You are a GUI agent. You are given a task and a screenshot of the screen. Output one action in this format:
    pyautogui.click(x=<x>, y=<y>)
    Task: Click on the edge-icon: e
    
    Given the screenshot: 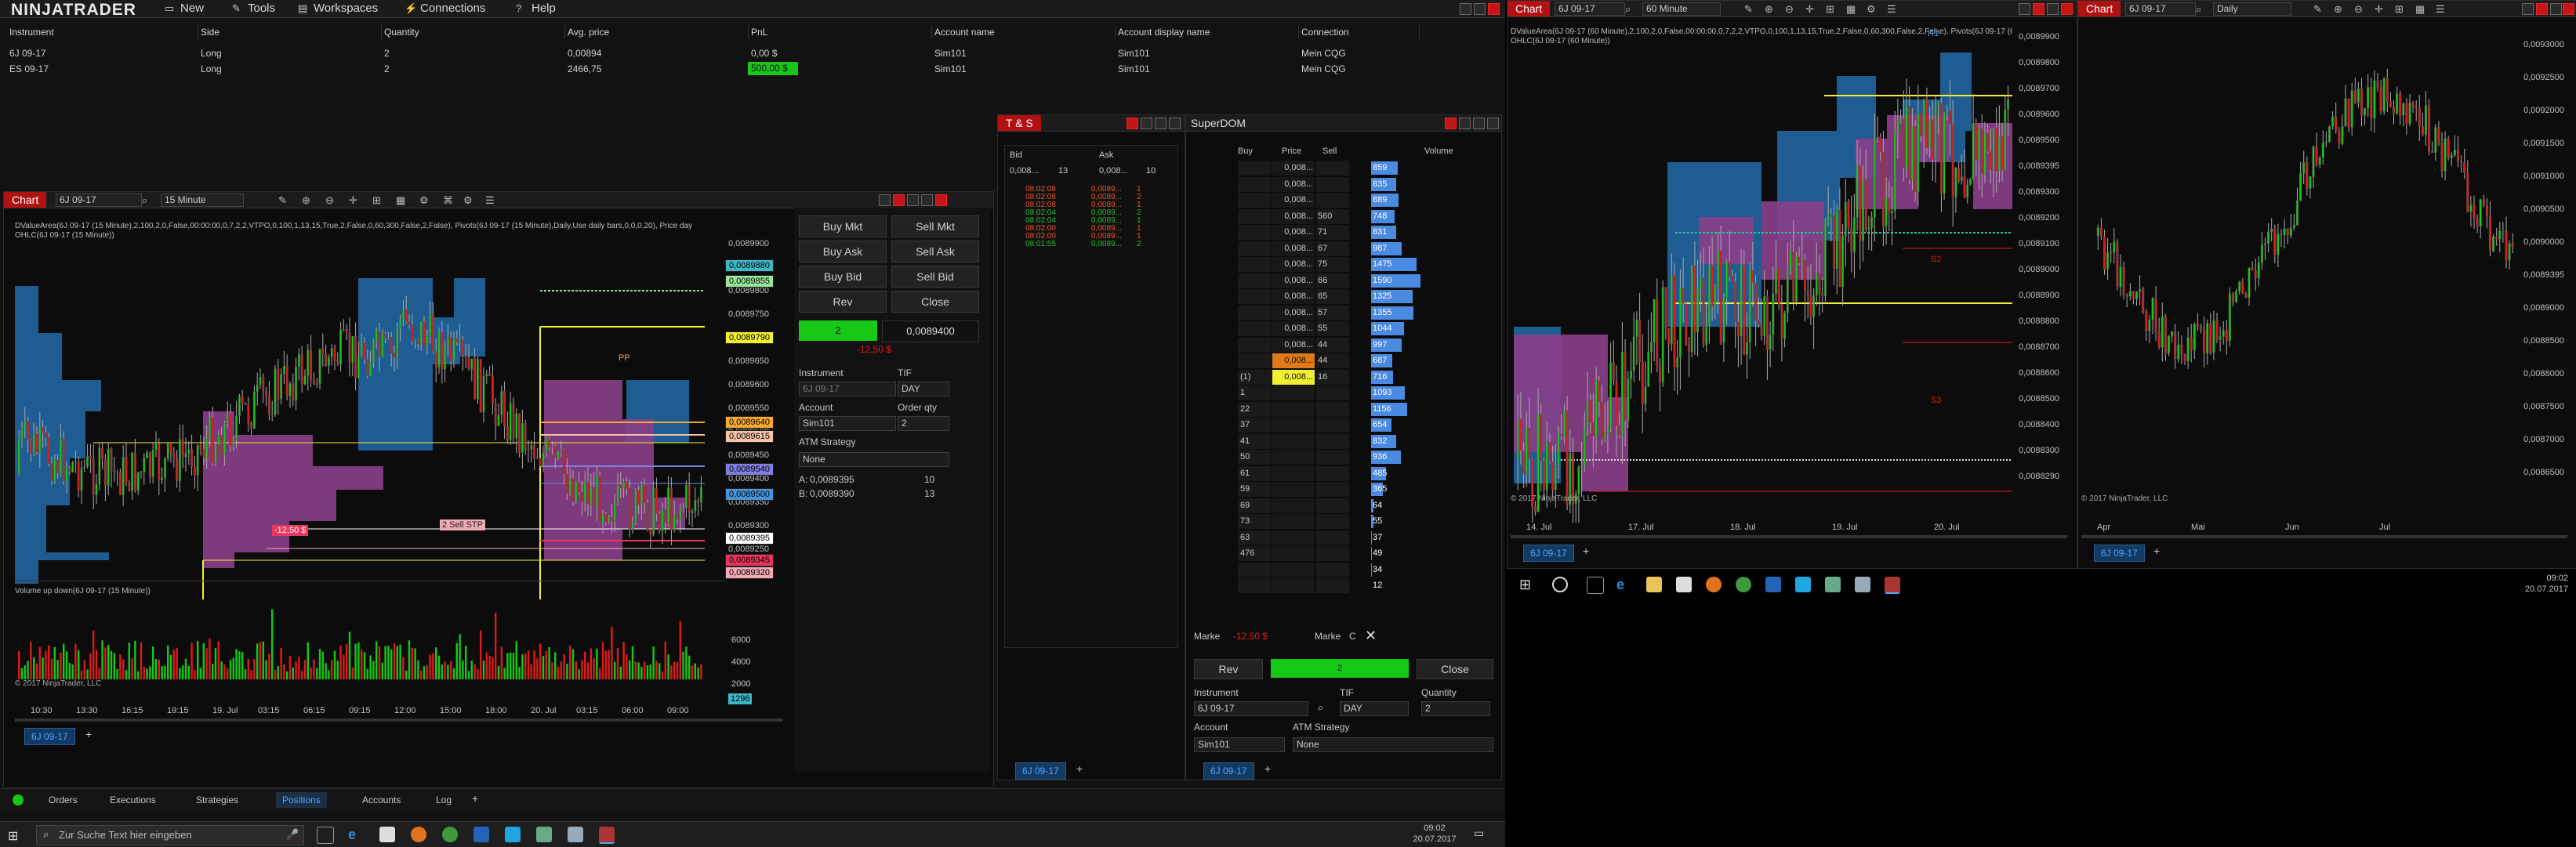 What is the action you would take?
    pyautogui.click(x=1624, y=585)
    